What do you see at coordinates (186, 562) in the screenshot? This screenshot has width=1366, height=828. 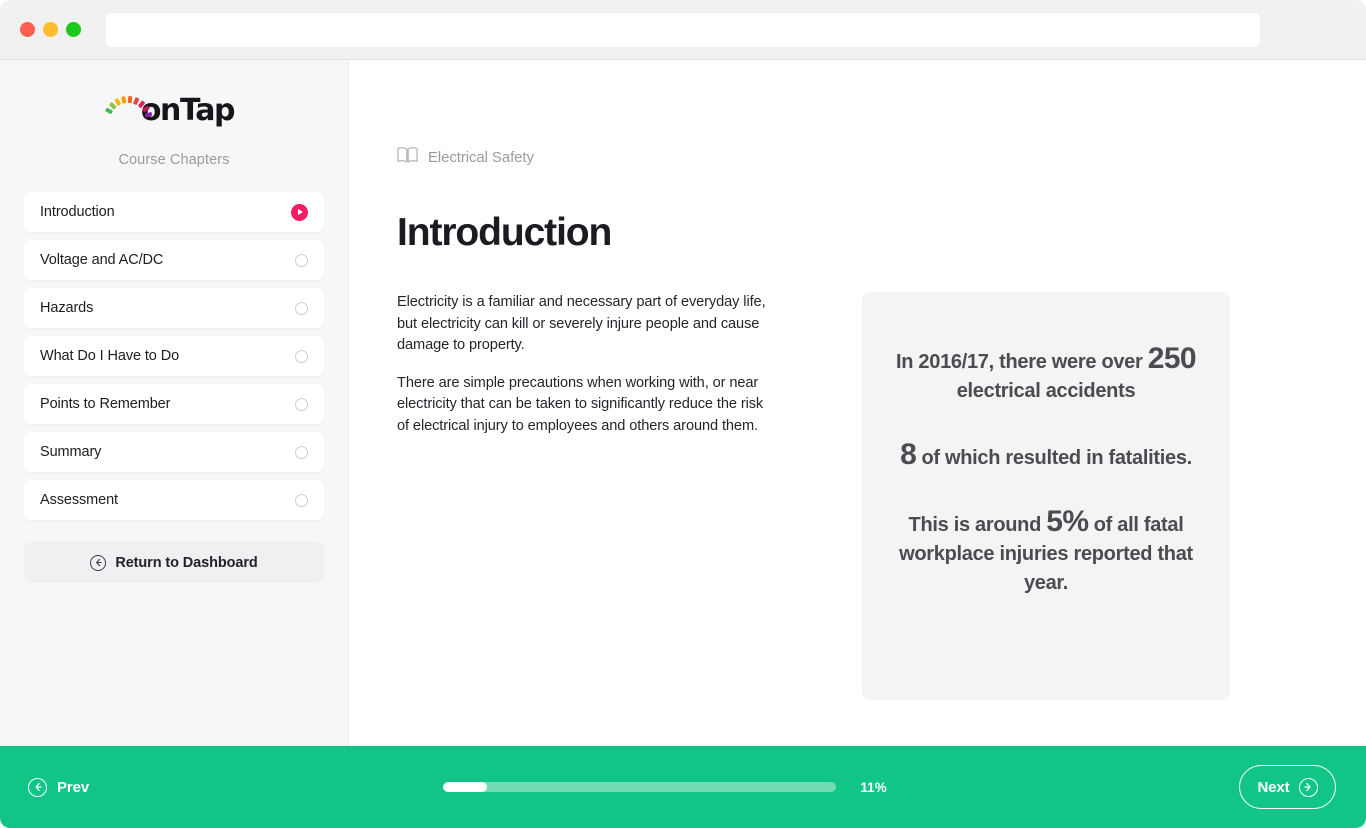 I see `return-to-dashboard-label: Return to Dashboard` at bounding box center [186, 562].